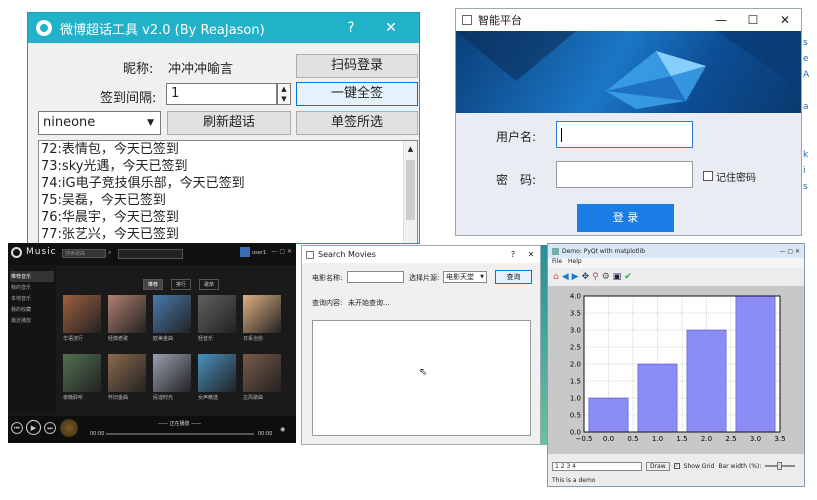 The width and height of the screenshot is (817, 500). Describe the element at coordinates (557, 263) in the screenshot. I see `menu-file: File` at that location.